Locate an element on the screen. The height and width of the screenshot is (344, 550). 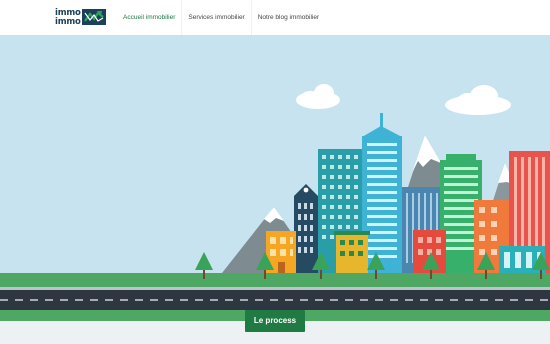
site-logo: immo immo is located at coordinates (81, 17).